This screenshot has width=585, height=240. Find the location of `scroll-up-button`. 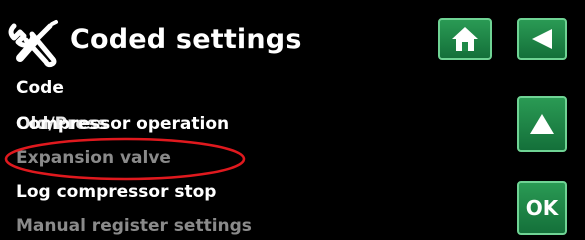

scroll-up-button is located at coordinates (542, 124).